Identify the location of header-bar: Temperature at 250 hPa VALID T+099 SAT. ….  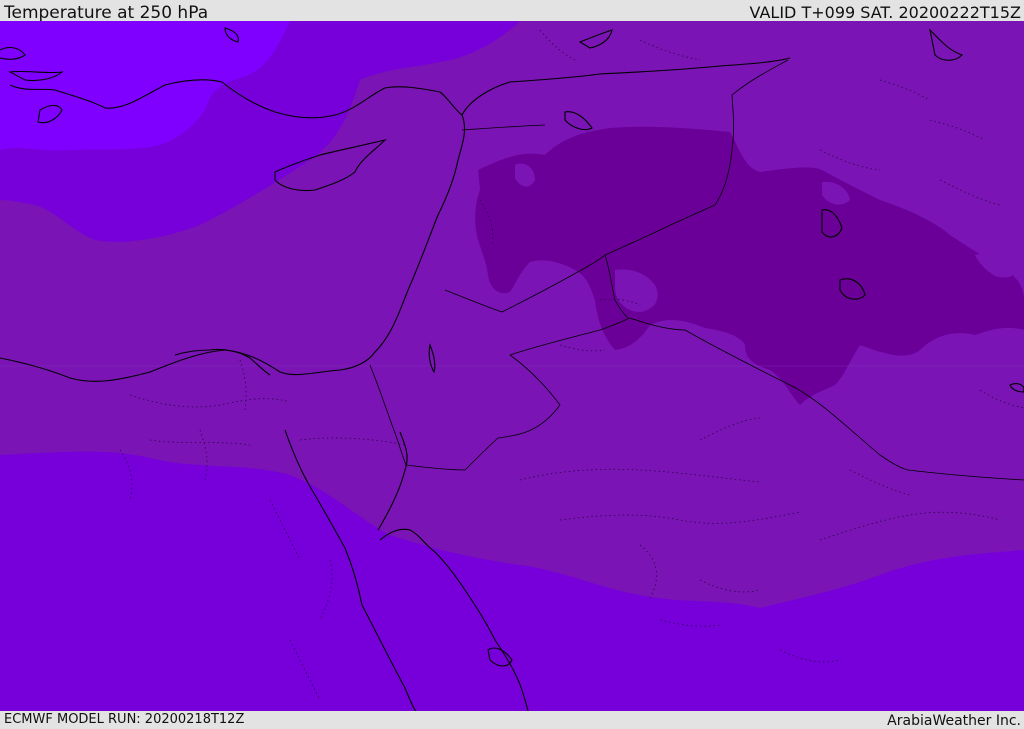
(512, 11).